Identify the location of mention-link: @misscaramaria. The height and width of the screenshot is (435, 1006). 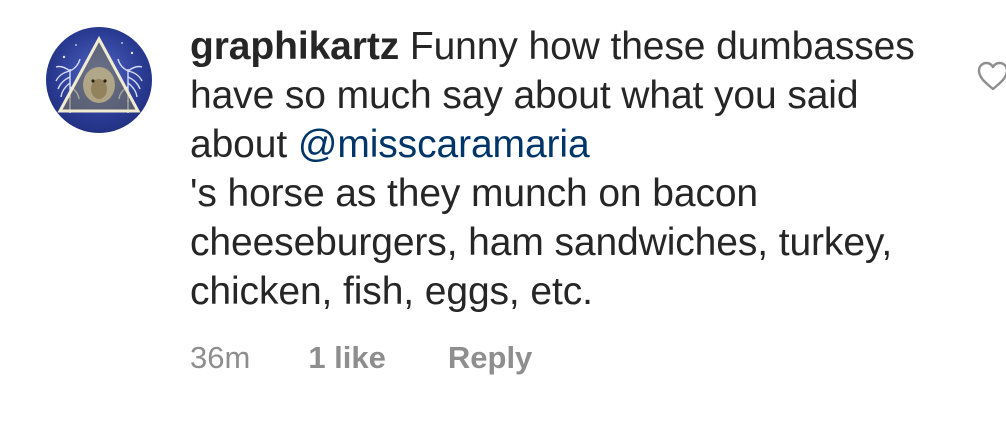
(444, 144).